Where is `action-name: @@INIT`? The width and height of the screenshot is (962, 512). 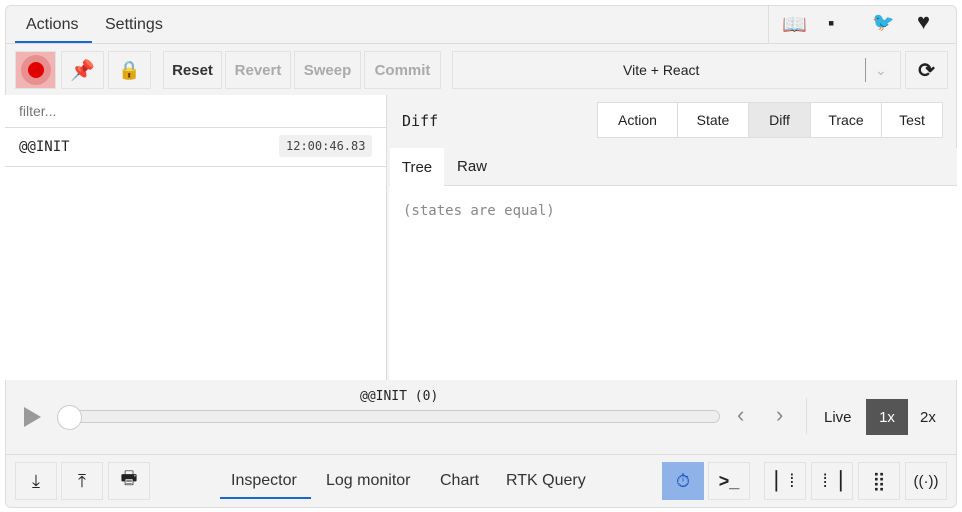
action-name: @@INIT is located at coordinates (44, 147).